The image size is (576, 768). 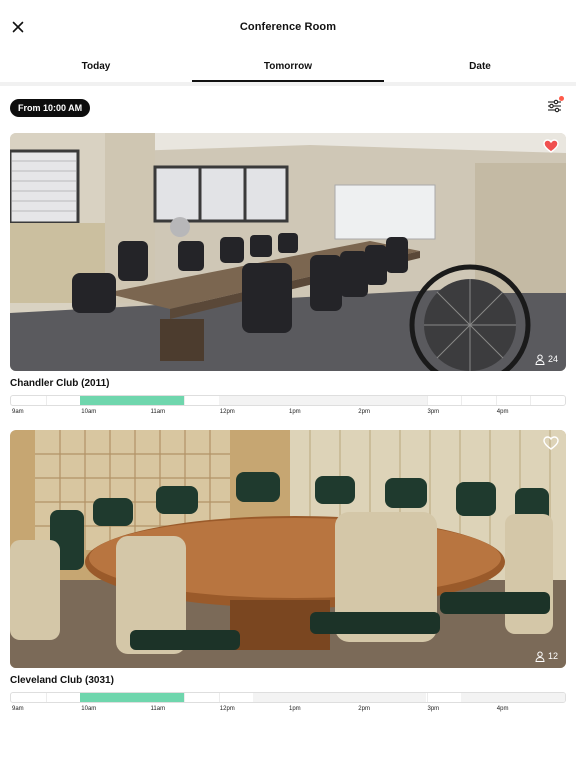 I want to click on tab-tomorrow: Tomorrow, so click(x=288, y=68).